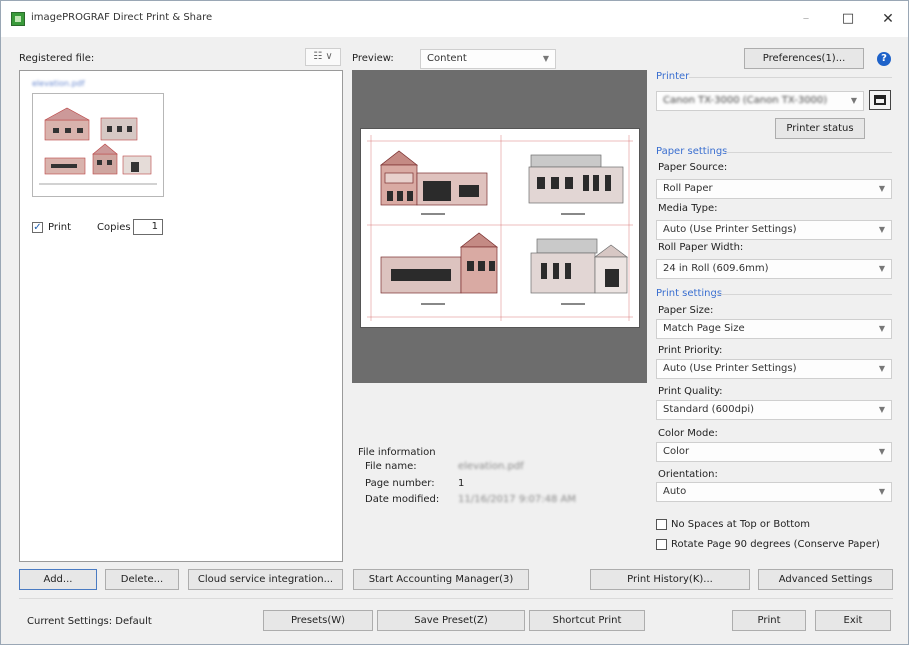 This screenshot has height=645, width=909. Describe the element at coordinates (688, 474) in the screenshot. I see `orientation-label: Orientation:` at that location.